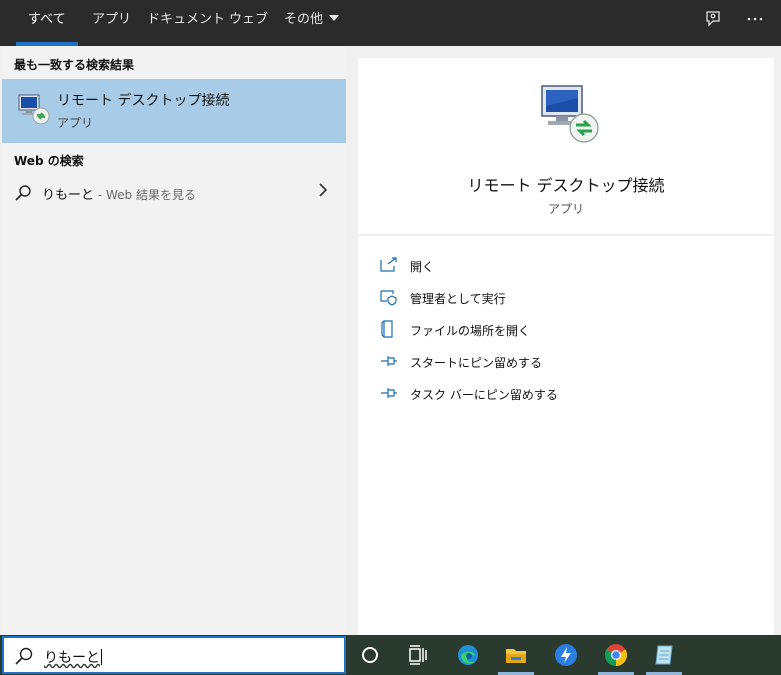  Describe the element at coordinates (111, 23) in the screenshot. I see `tab-apps: アプリ` at that location.